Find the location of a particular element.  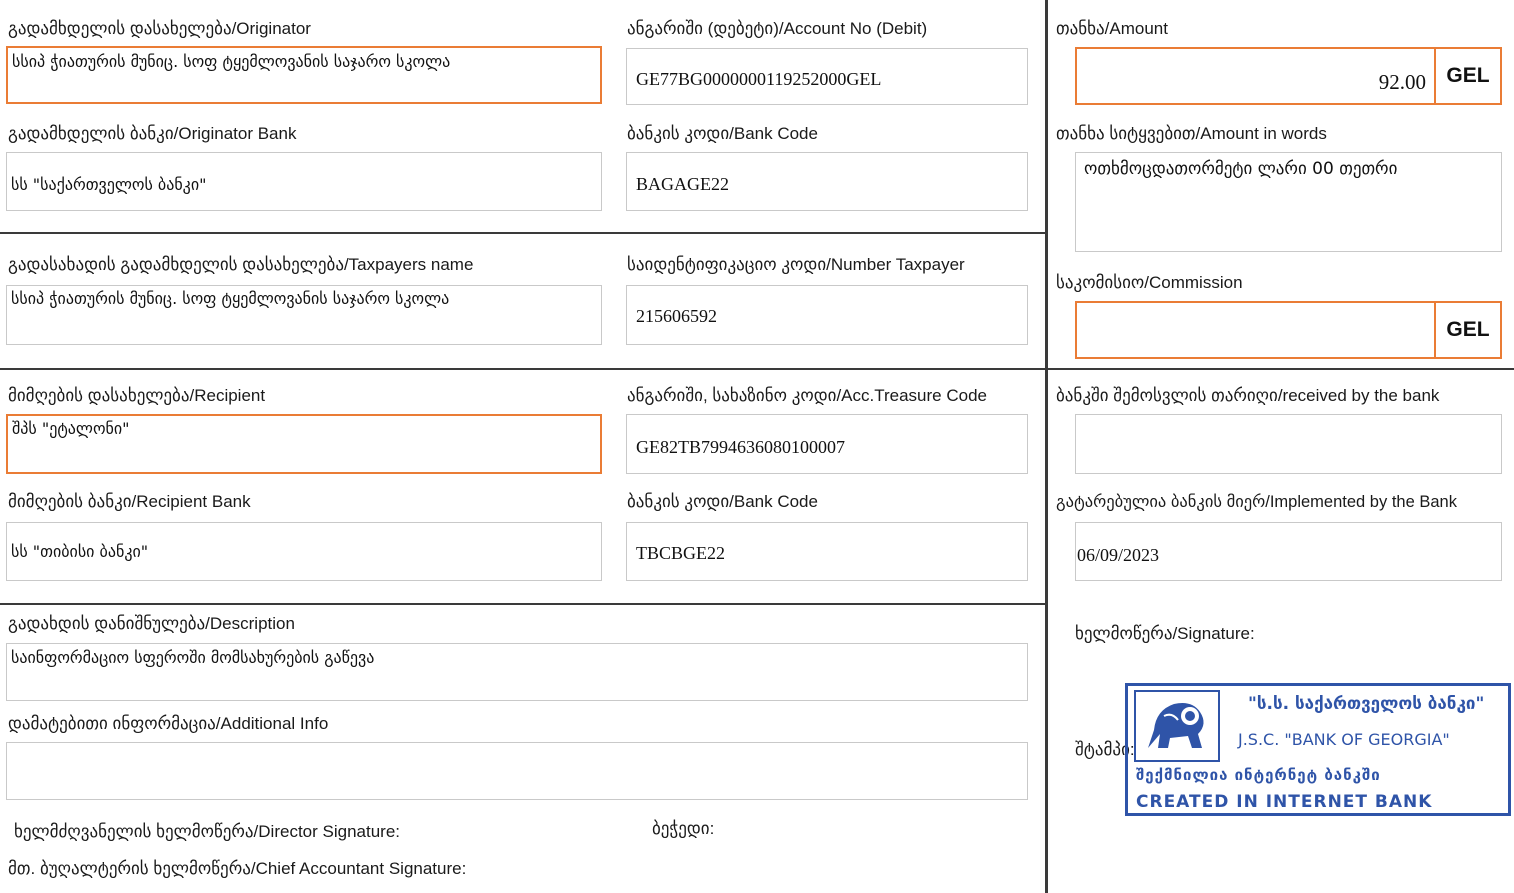

recipient-bank-code-field: TBCBGE22 is located at coordinates (827, 551).